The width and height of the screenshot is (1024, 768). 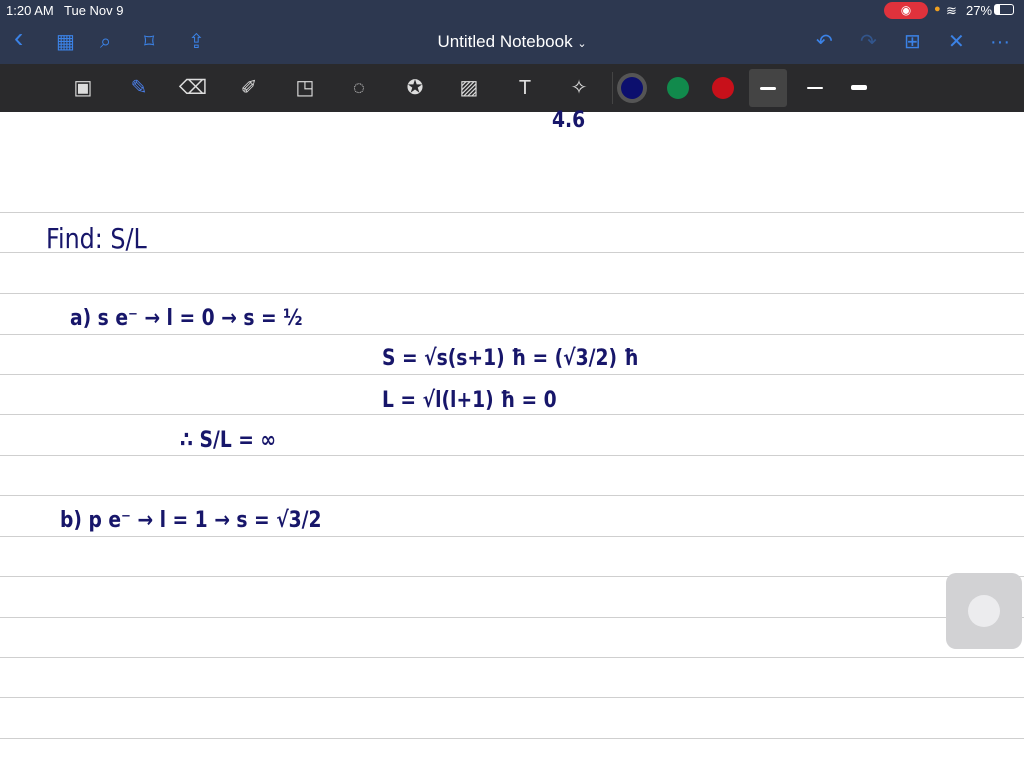 I want to click on title-text: Untitled Notebook, so click(x=505, y=41).